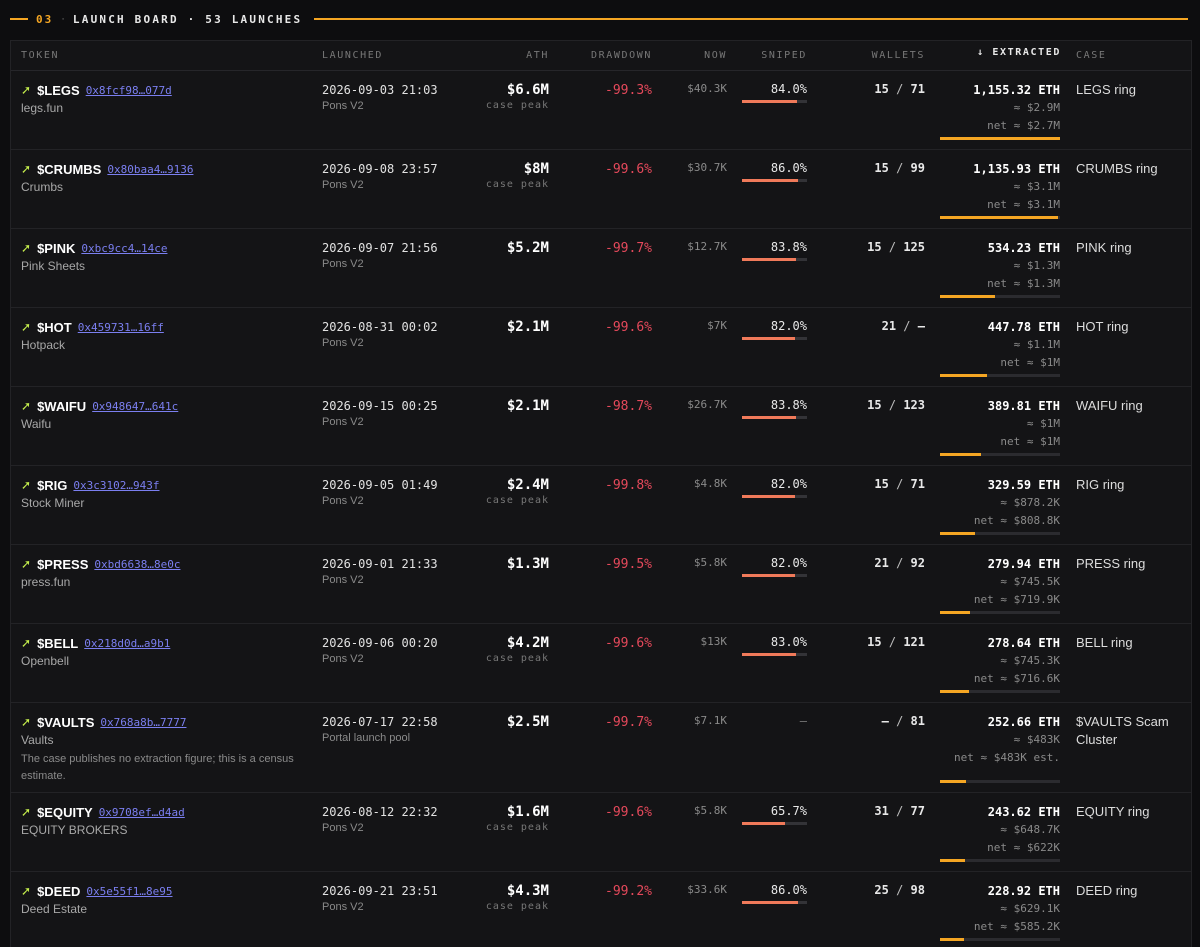  Describe the element at coordinates (517, 658) in the screenshot. I see `ath-subtext: case peak` at that location.